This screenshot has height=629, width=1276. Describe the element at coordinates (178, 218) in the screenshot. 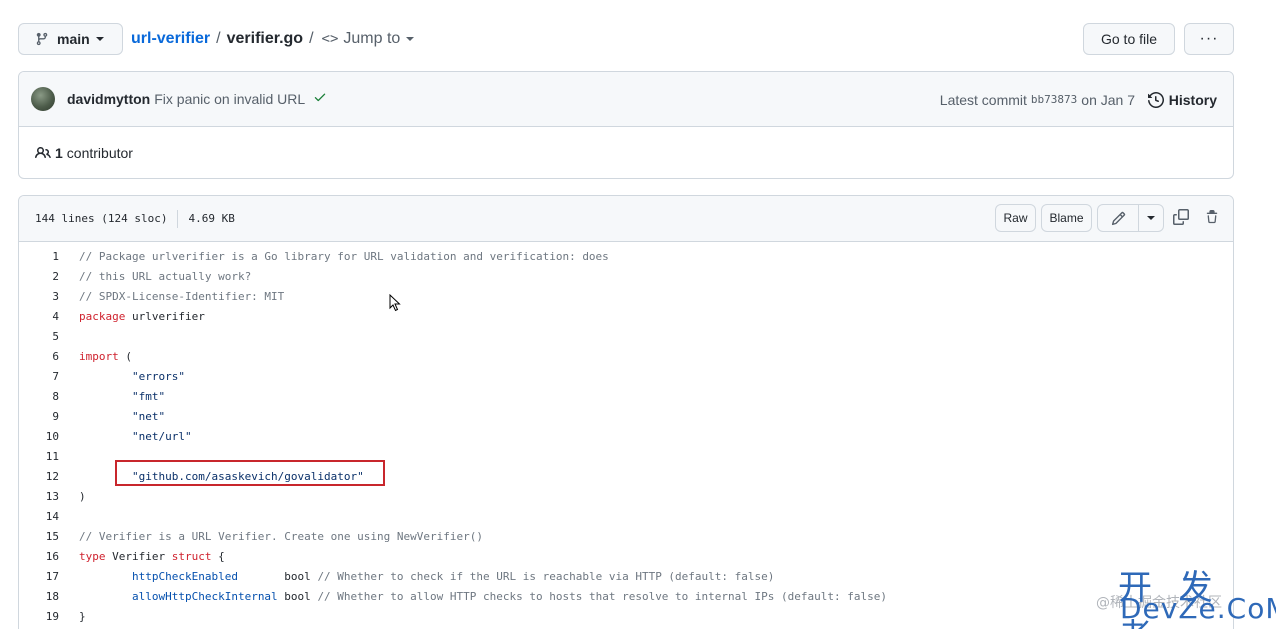

I see `divider` at that location.